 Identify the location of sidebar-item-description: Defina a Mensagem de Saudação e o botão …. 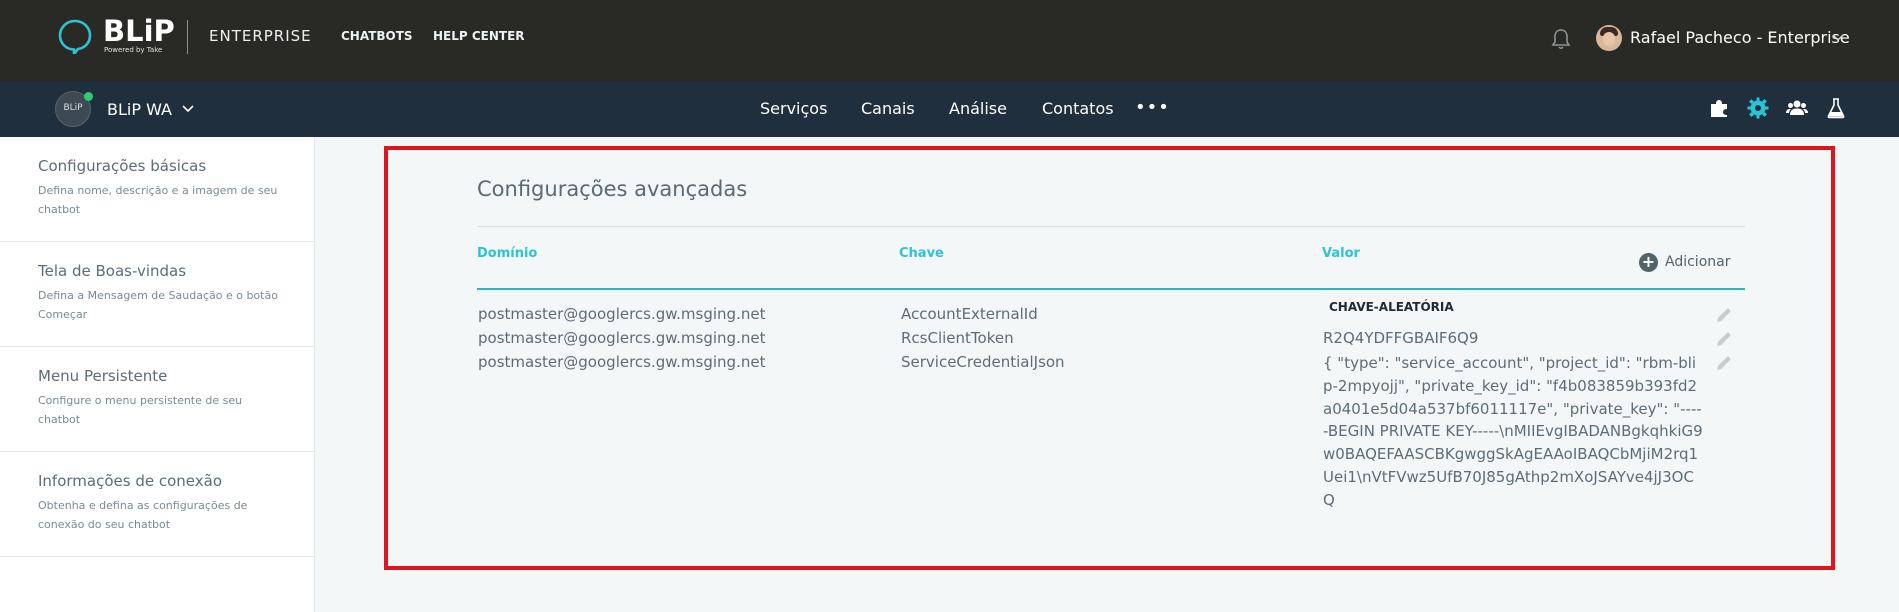
(158, 305).